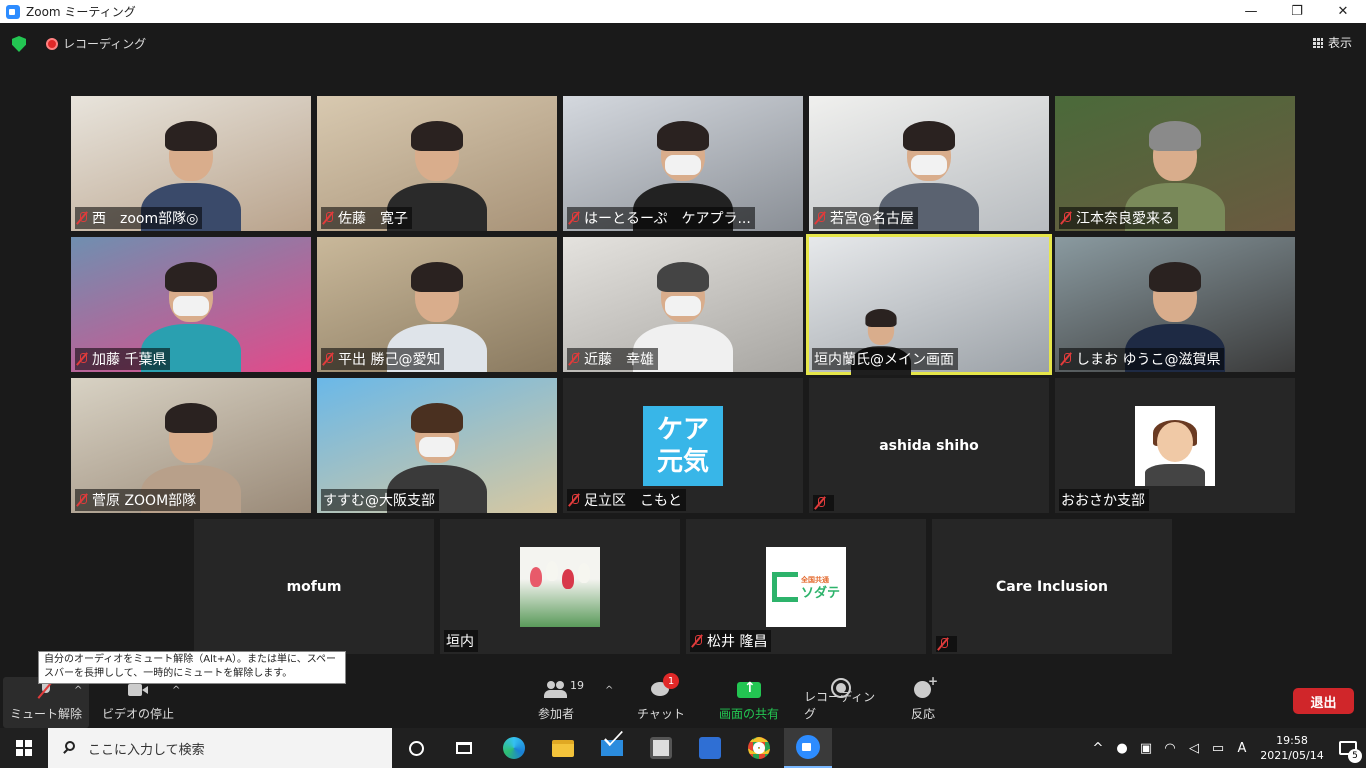  I want to click on reactions-button: 反応, so click(923, 701).